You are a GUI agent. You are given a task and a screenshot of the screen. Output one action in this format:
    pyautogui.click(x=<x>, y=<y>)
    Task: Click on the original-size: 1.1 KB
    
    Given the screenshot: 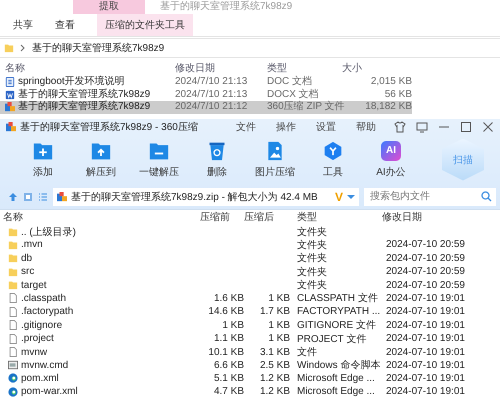 What is the action you would take?
    pyautogui.click(x=229, y=338)
    